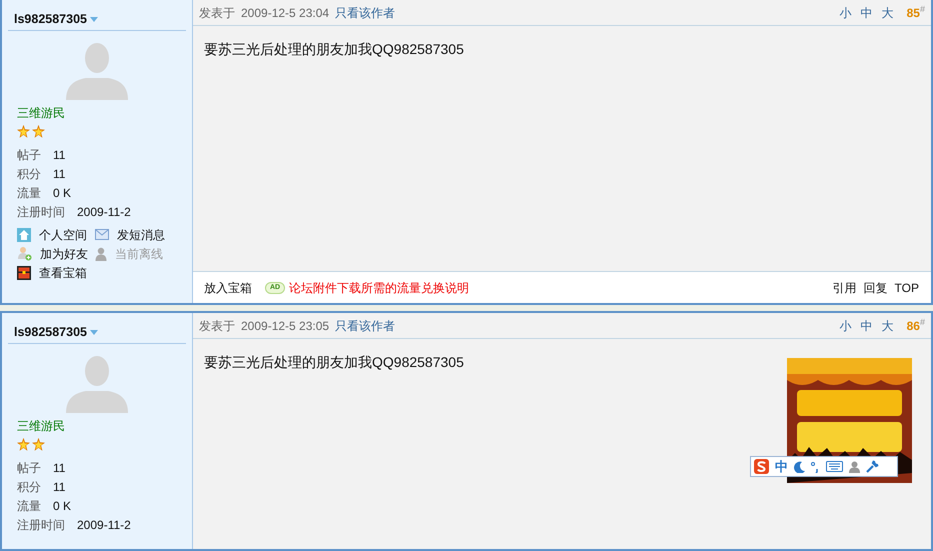 This screenshot has height=551, width=933. I want to click on add-to-chest-link: 放入宝箱, so click(228, 287).